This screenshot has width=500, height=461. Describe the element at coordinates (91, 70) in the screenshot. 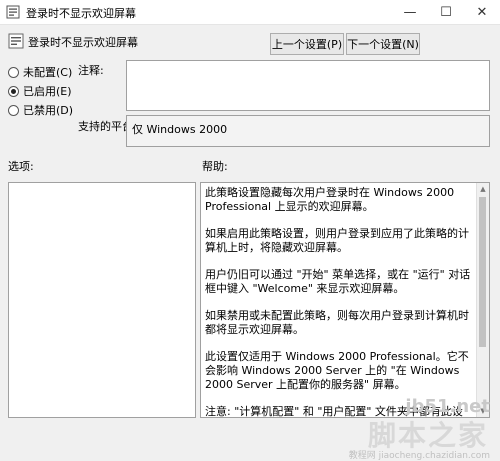

I see `comment-label: 注释:` at that location.